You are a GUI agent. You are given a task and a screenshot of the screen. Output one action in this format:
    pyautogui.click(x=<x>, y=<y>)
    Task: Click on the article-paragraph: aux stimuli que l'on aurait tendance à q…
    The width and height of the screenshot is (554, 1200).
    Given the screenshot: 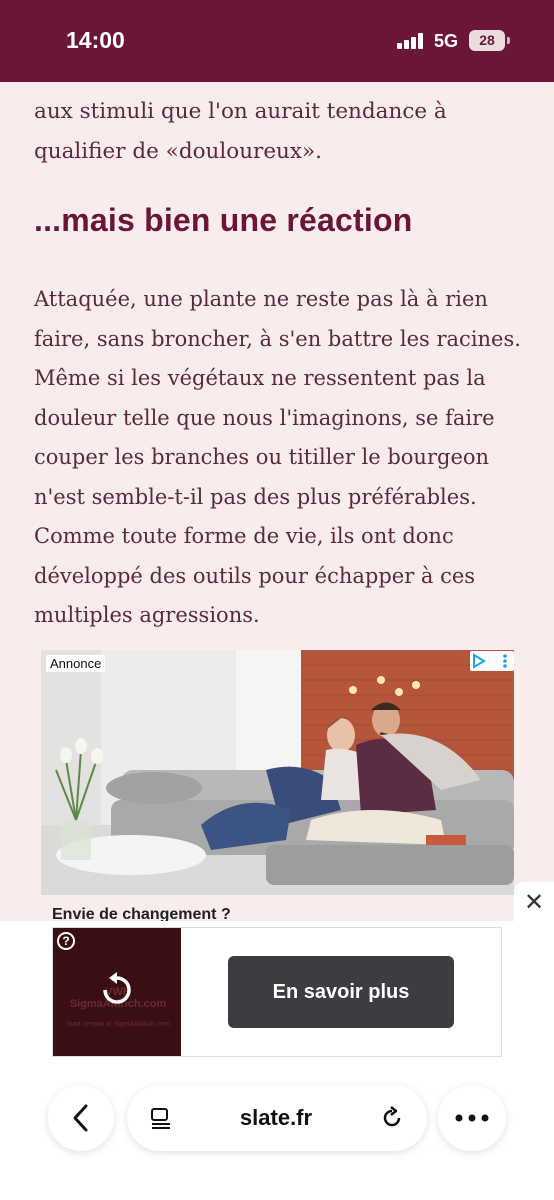 What is the action you would take?
    pyautogui.click(x=240, y=131)
    